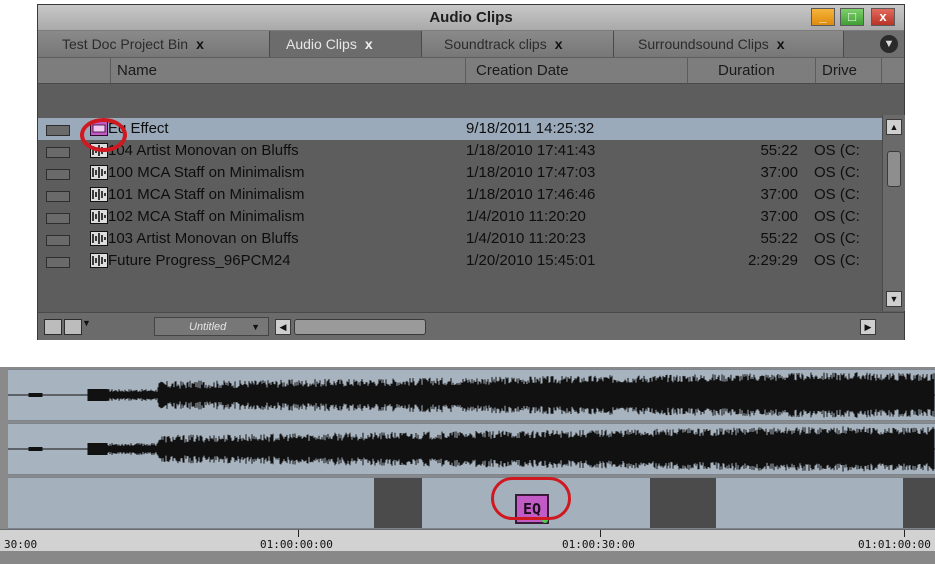 The height and width of the screenshot is (564, 935). I want to click on tab-label: Audio Clips, so click(321, 44).